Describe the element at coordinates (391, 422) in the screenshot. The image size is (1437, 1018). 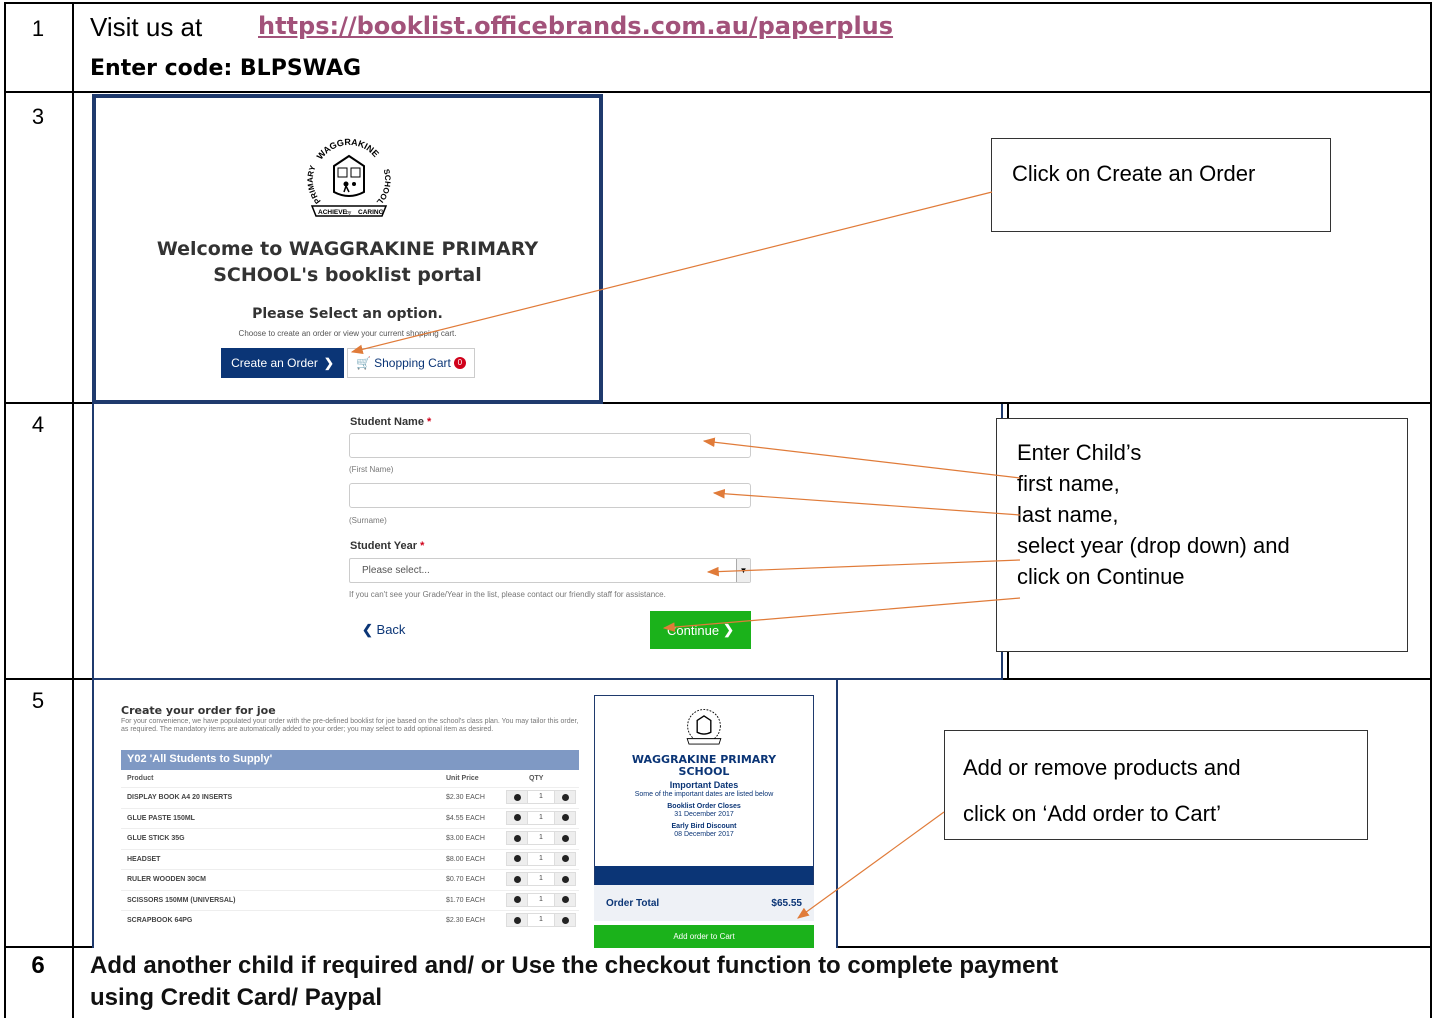
I see `student-name-label: Student Name *` at that location.